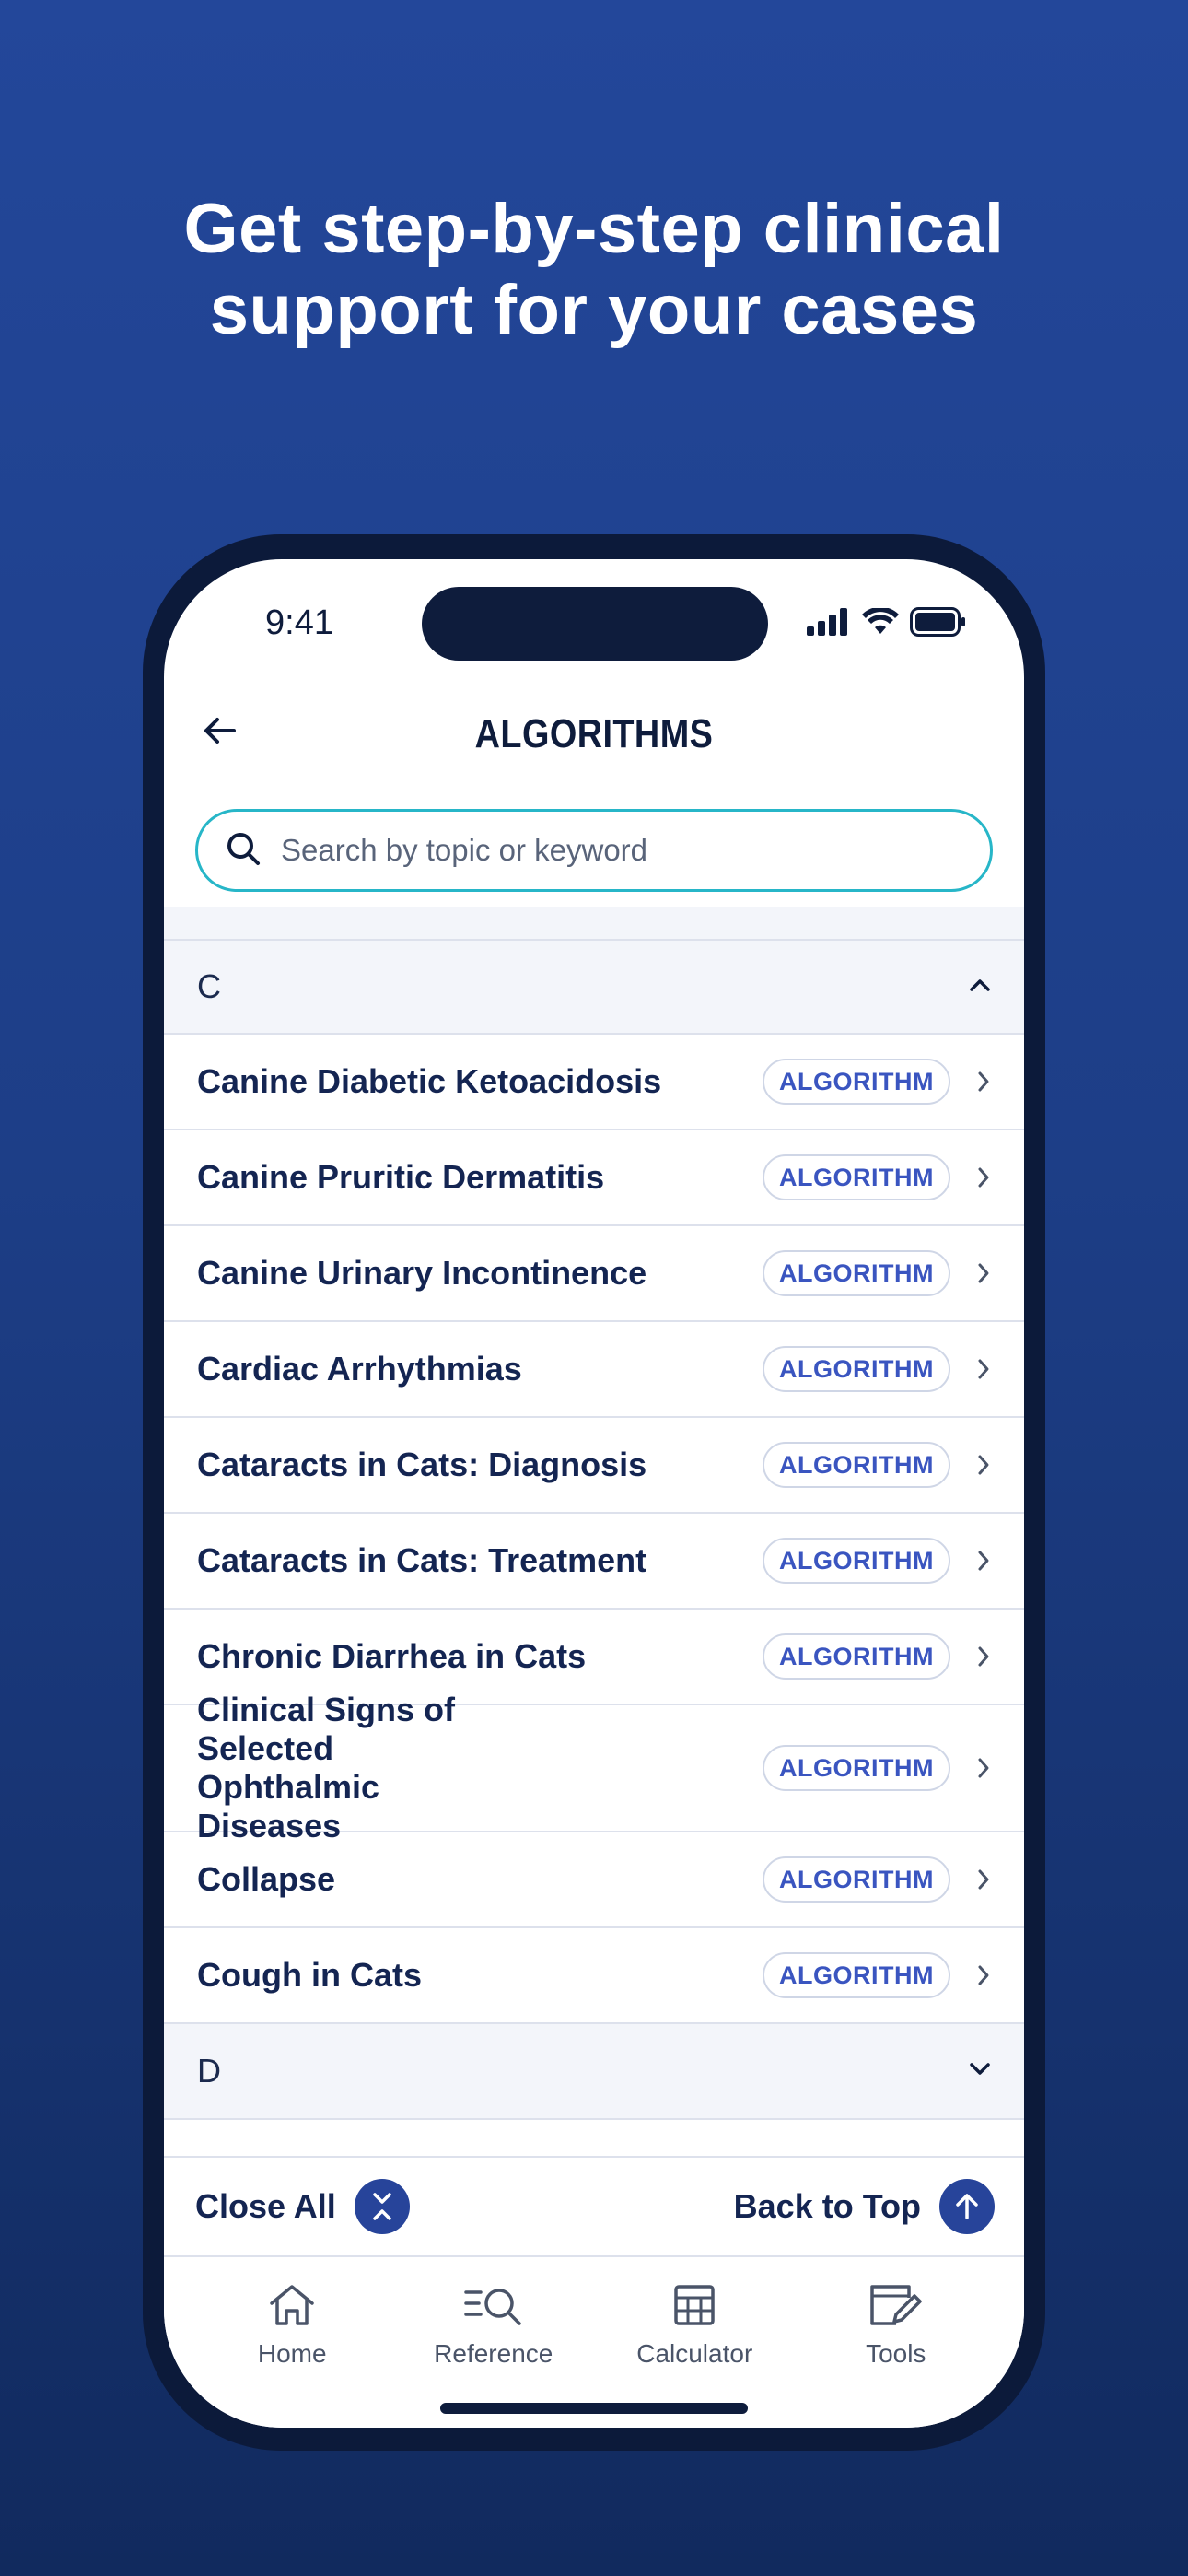  I want to click on tab-label: Reference, so click(493, 2353).